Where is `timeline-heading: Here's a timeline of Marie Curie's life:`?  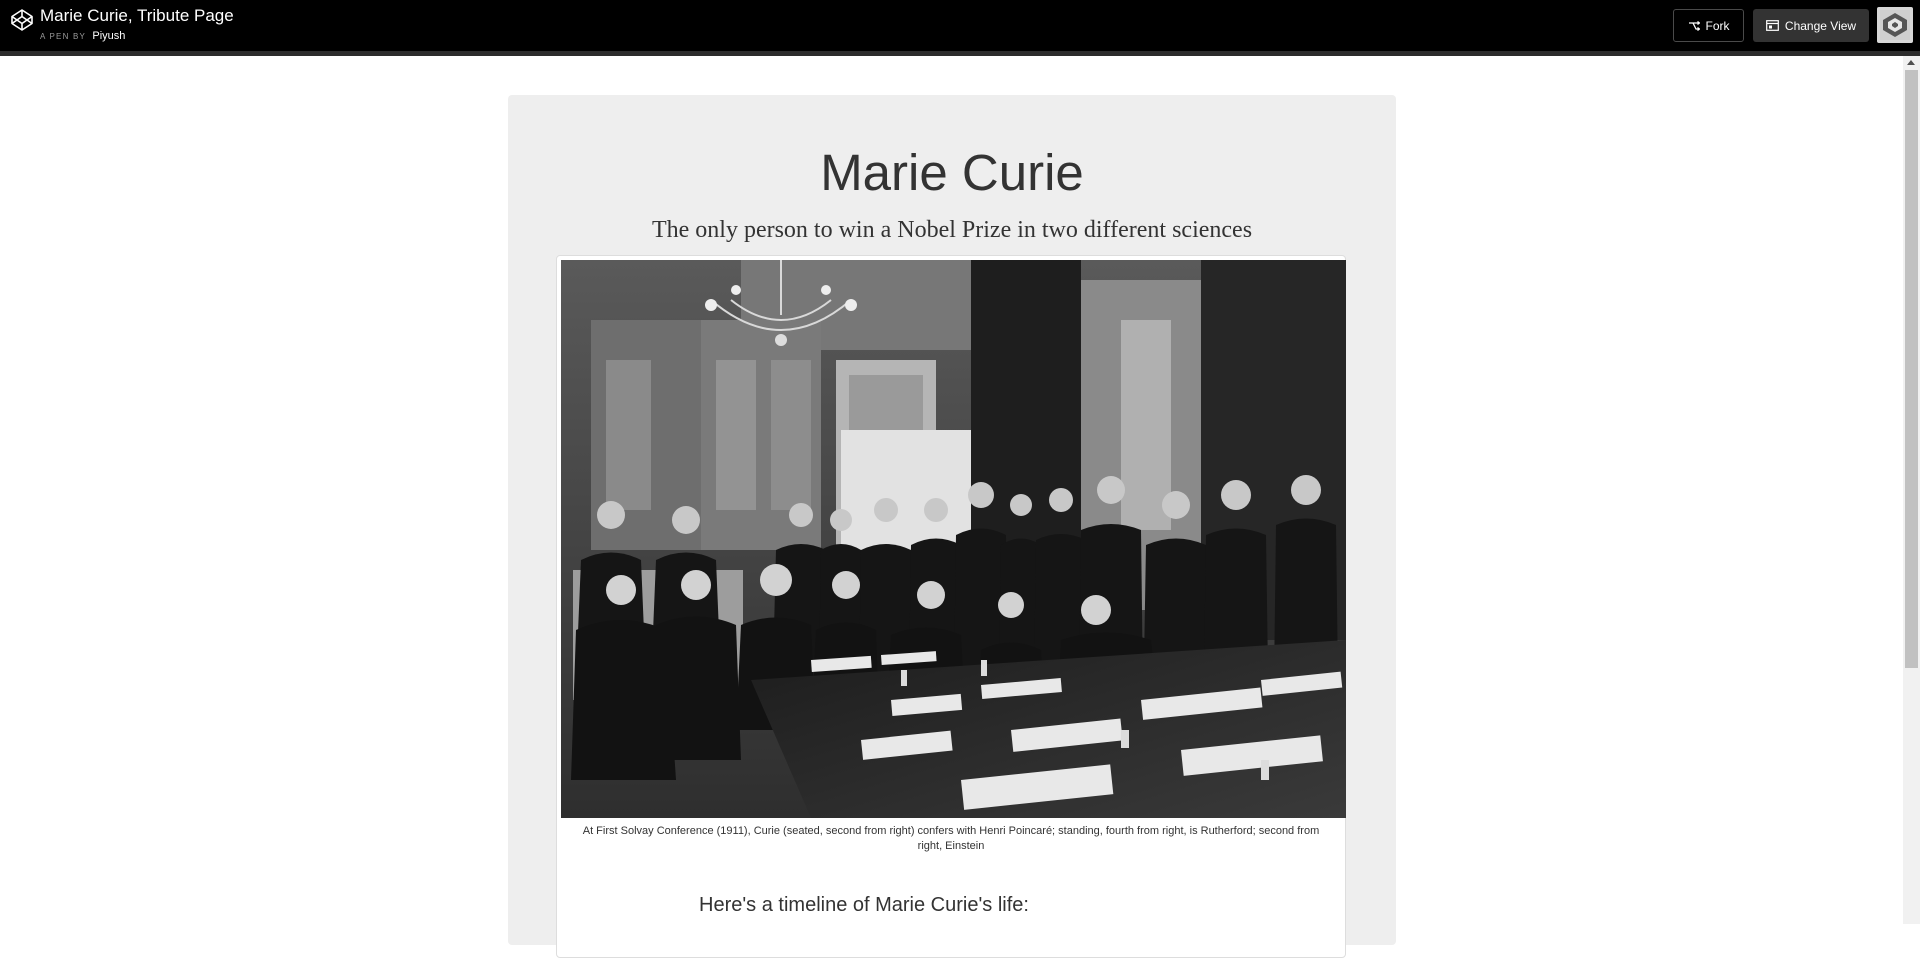 timeline-heading: Here's a timeline of Marie Curie's life: is located at coordinates (864, 905).